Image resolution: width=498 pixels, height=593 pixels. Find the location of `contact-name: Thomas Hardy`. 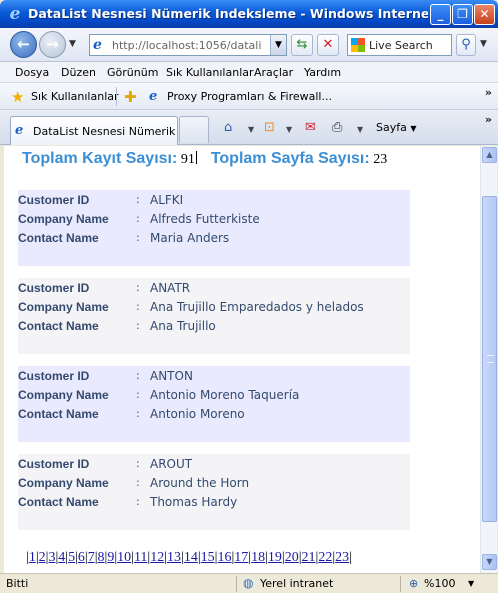

contact-name: Thomas Hardy is located at coordinates (194, 502).